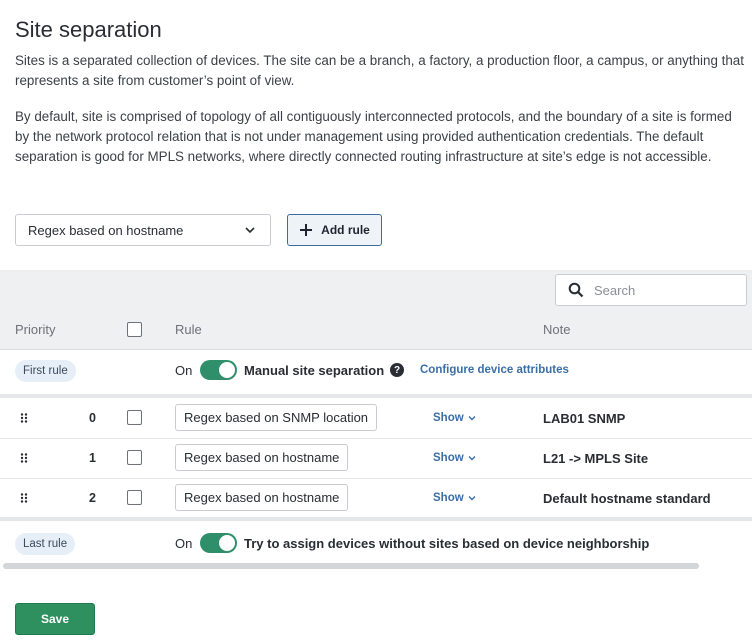 The width and height of the screenshot is (752, 640). Describe the element at coordinates (184, 543) in the screenshot. I see `last-rule-on-label: On` at that location.